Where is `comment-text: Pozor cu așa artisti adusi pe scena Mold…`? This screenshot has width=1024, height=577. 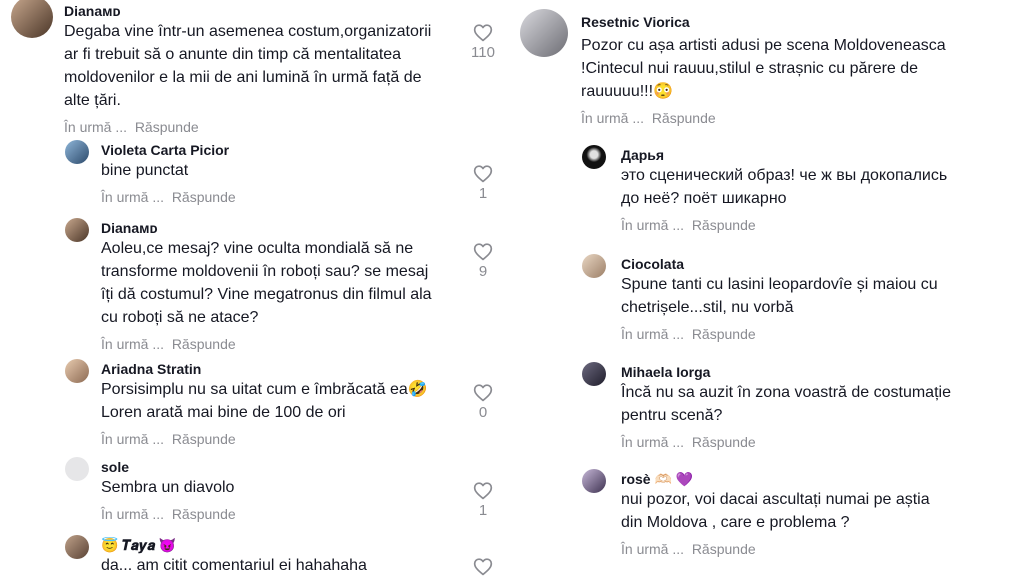 comment-text: Pozor cu așa artisti adusi pe scena Mold… is located at coordinates (763, 68).